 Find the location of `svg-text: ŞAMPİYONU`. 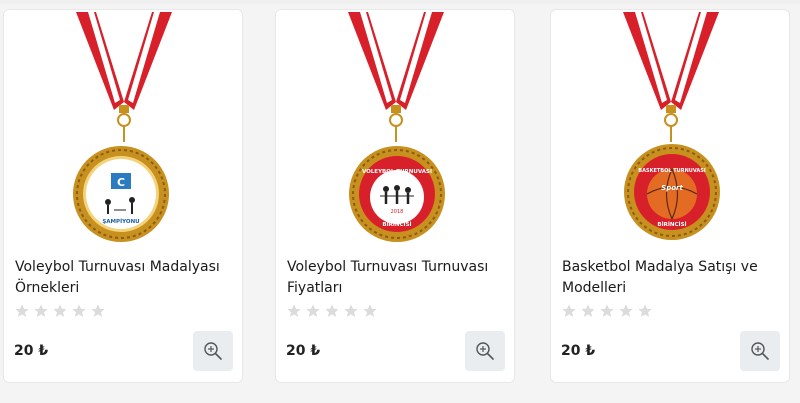

svg-text: ŞAMPİYONU is located at coordinates (120, 221).